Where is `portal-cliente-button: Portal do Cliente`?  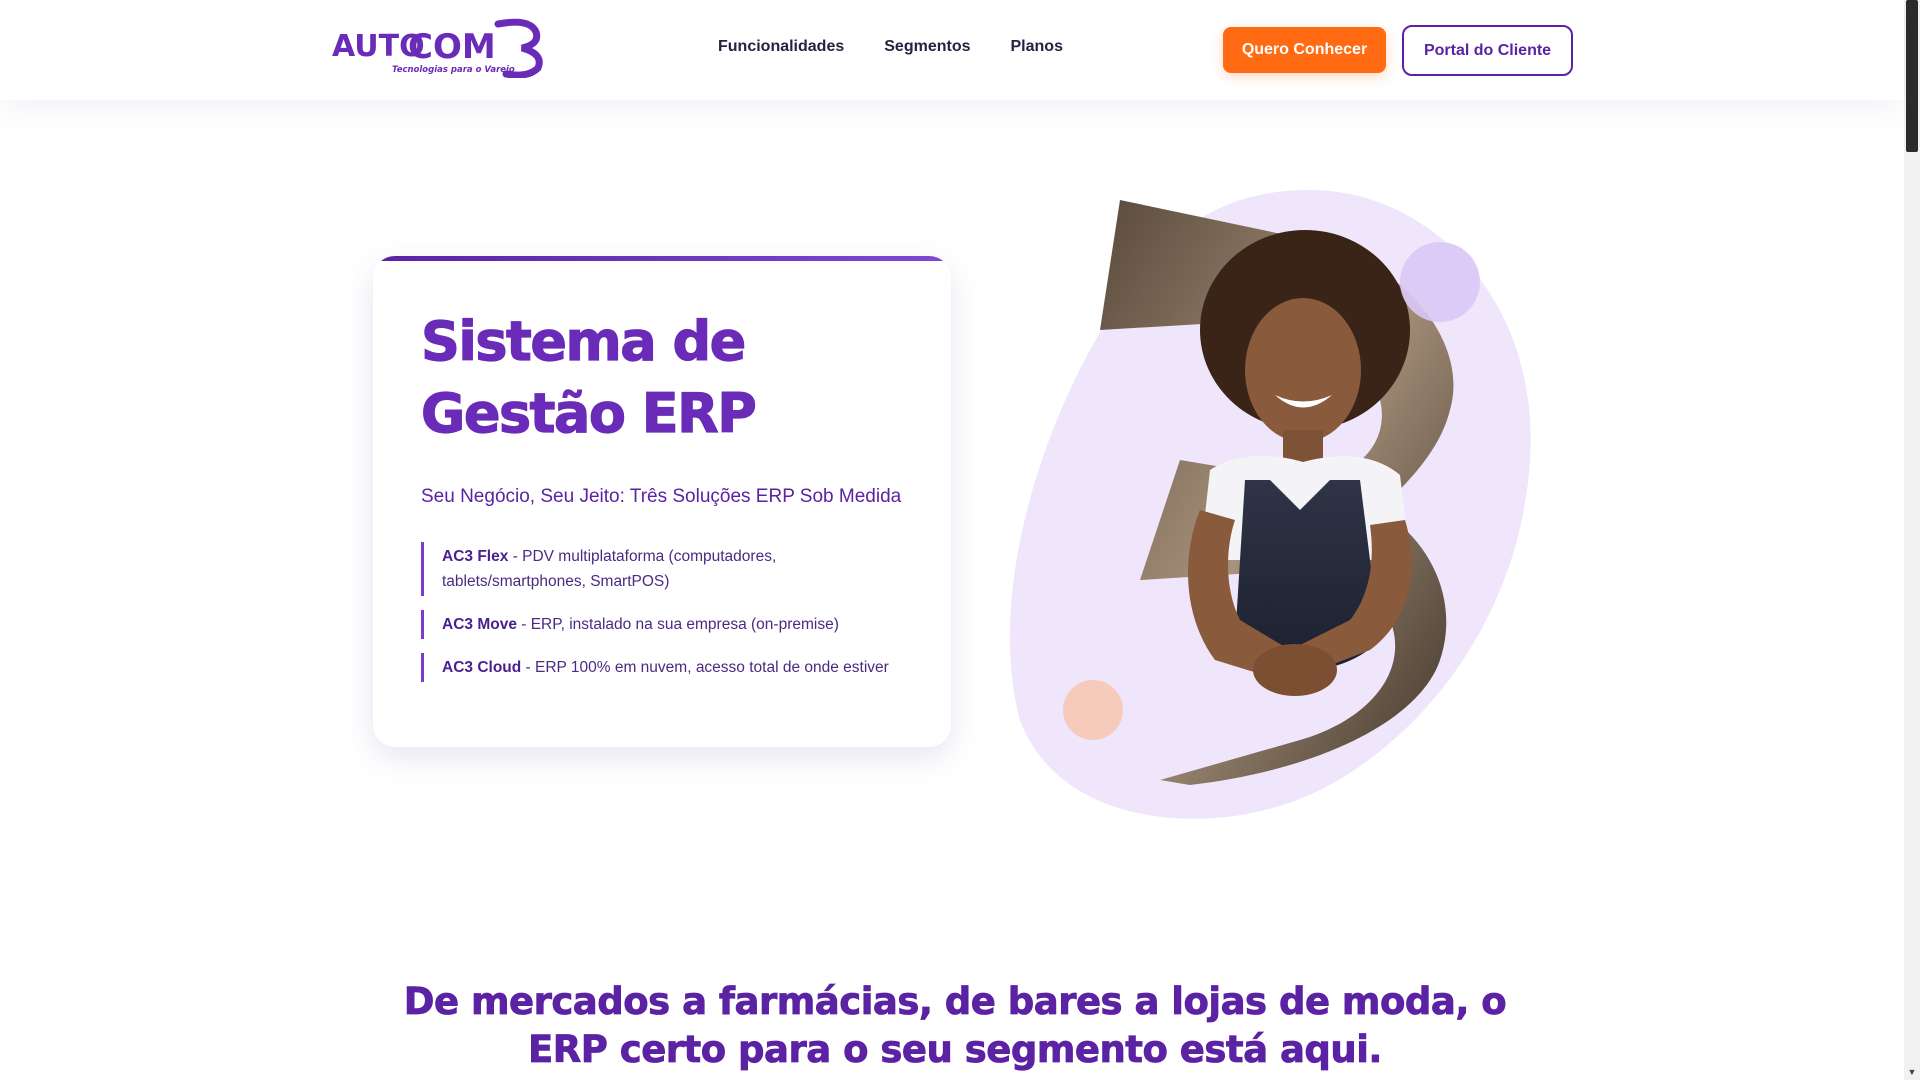 portal-cliente-button: Portal do Cliente is located at coordinates (1487, 50).